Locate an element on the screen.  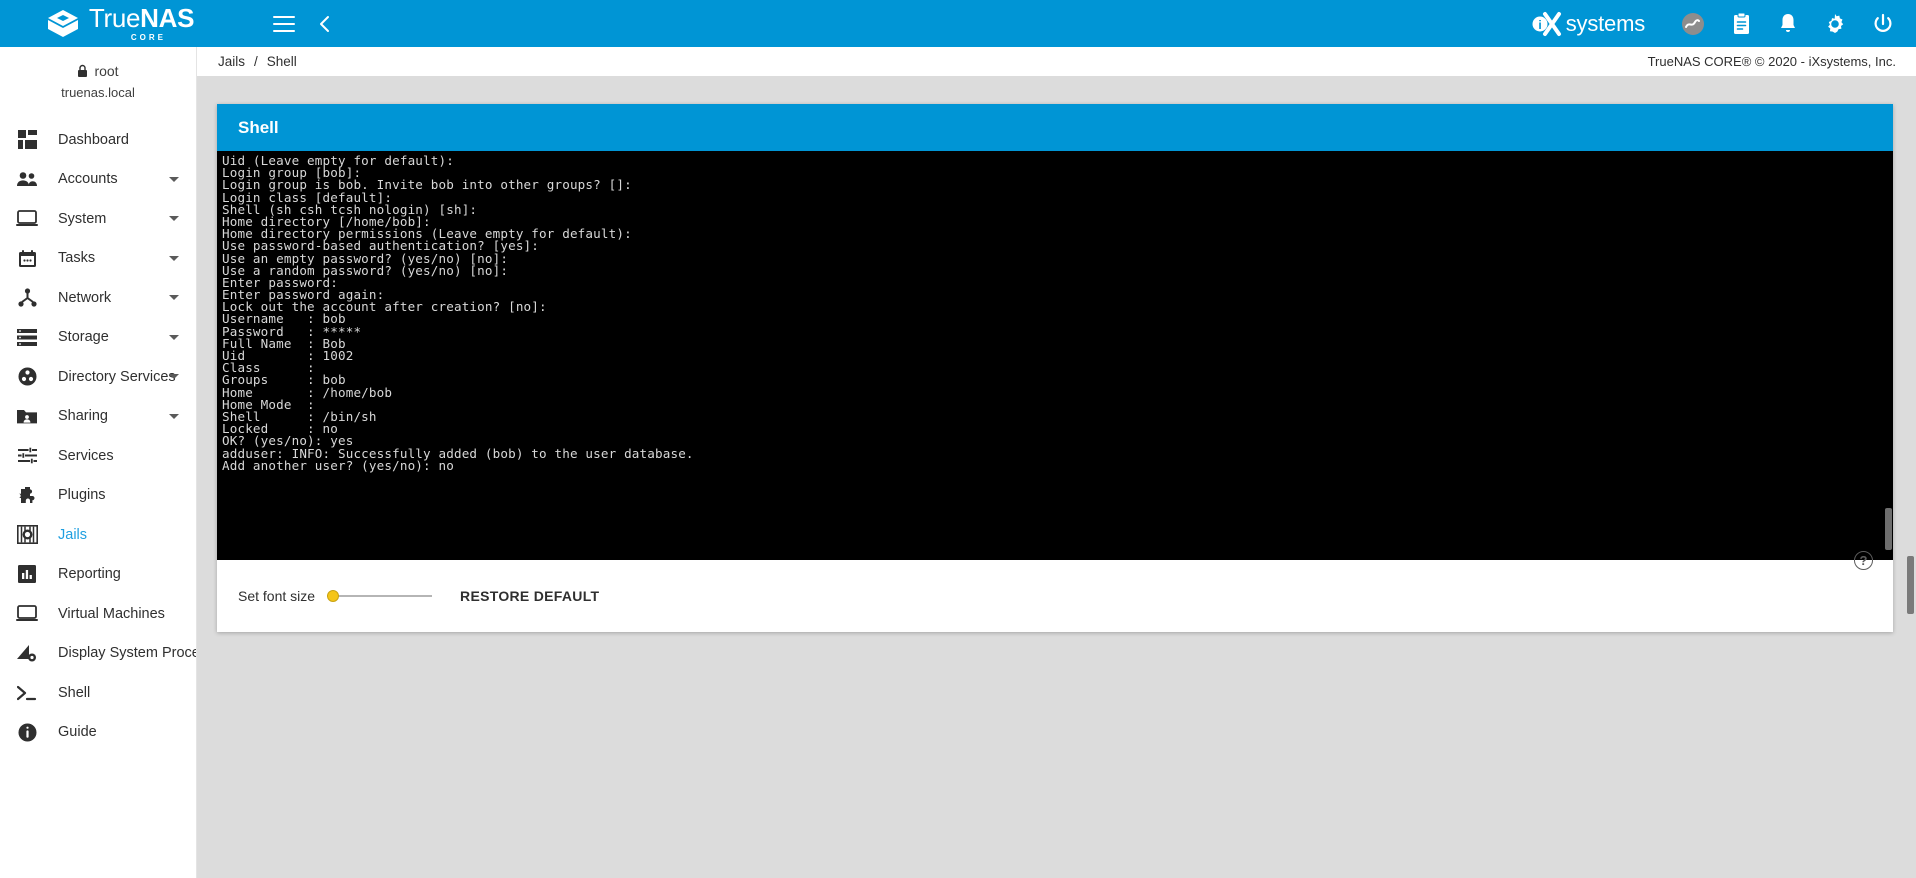
dashboard-icon is located at coordinates (27, 140).